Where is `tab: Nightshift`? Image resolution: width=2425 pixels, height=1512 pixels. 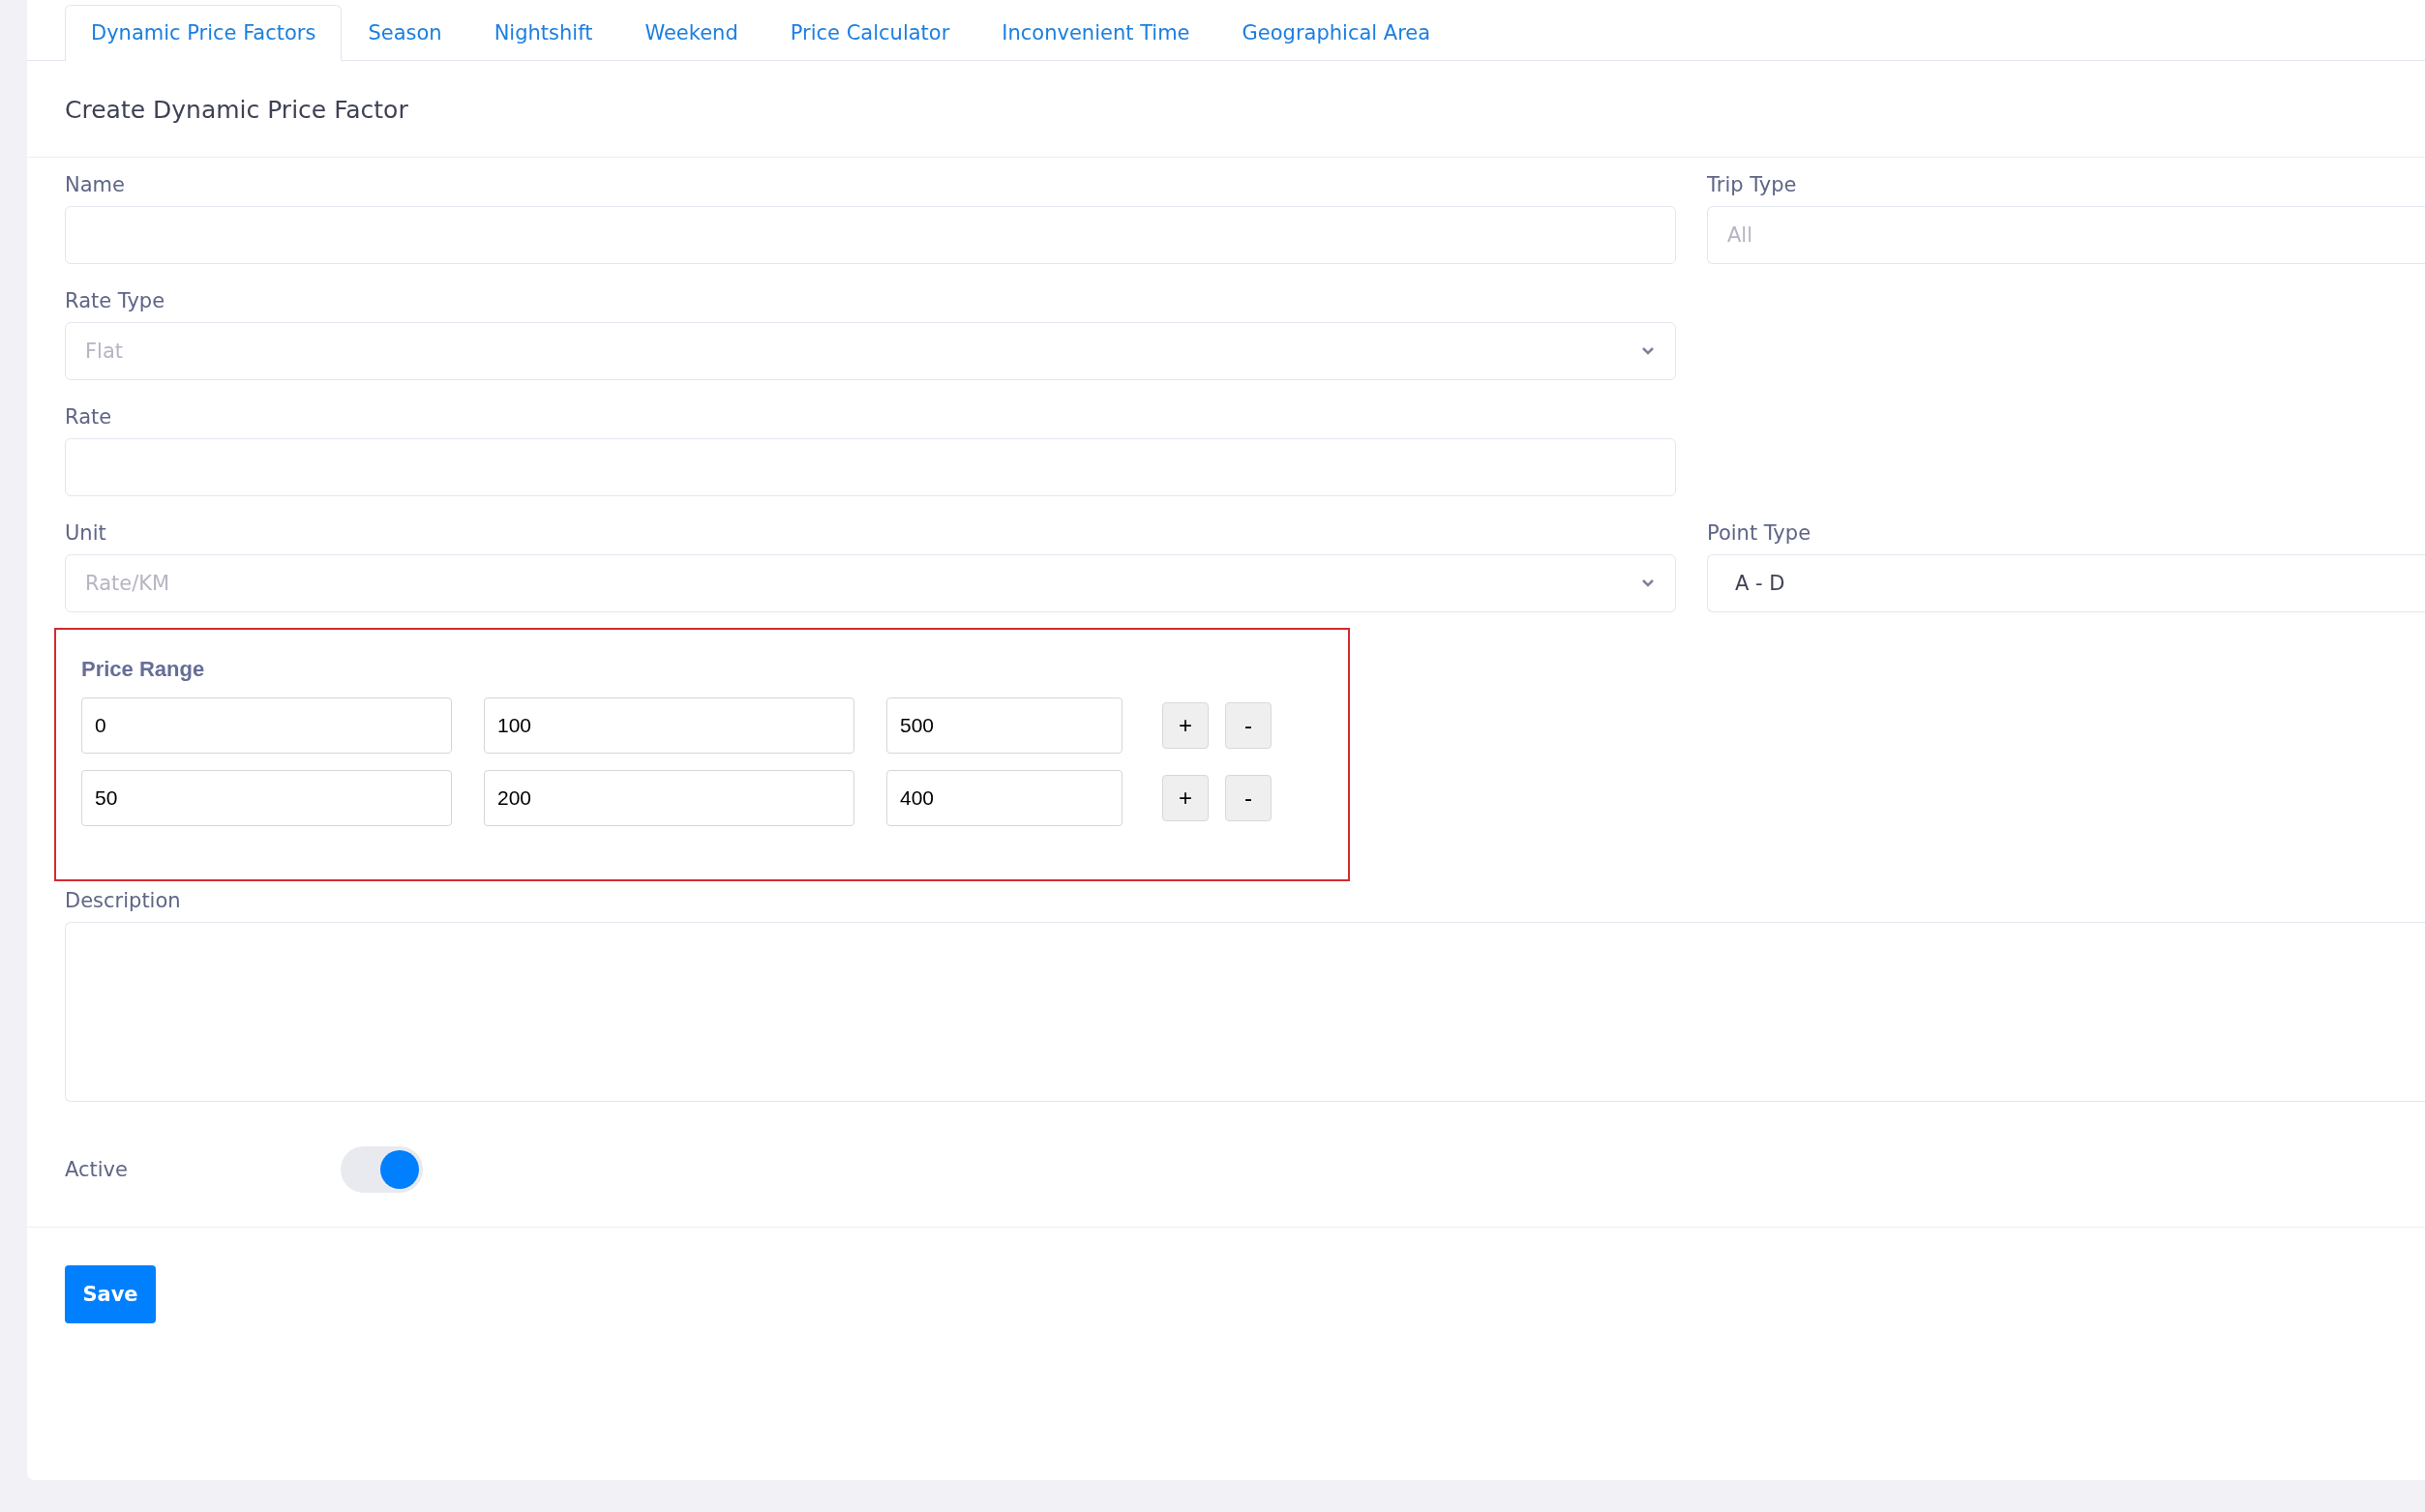 tab: Nightshift is located at coordinates (543, 33).